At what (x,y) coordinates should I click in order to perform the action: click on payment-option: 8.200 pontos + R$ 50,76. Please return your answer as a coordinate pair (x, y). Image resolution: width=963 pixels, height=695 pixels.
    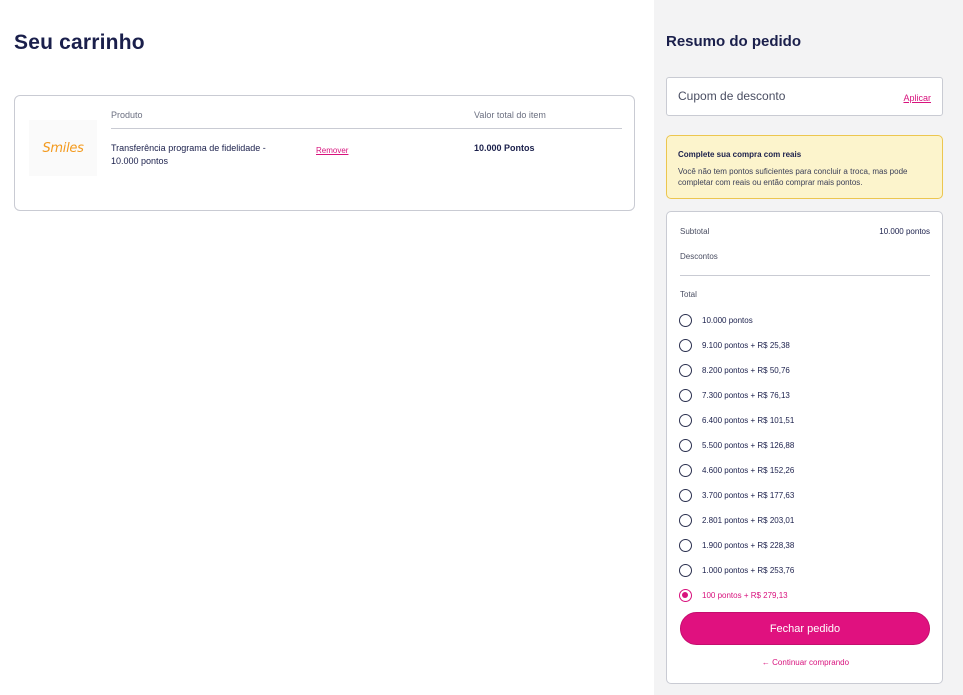
    Looking at the image, I should click on (734, 370).